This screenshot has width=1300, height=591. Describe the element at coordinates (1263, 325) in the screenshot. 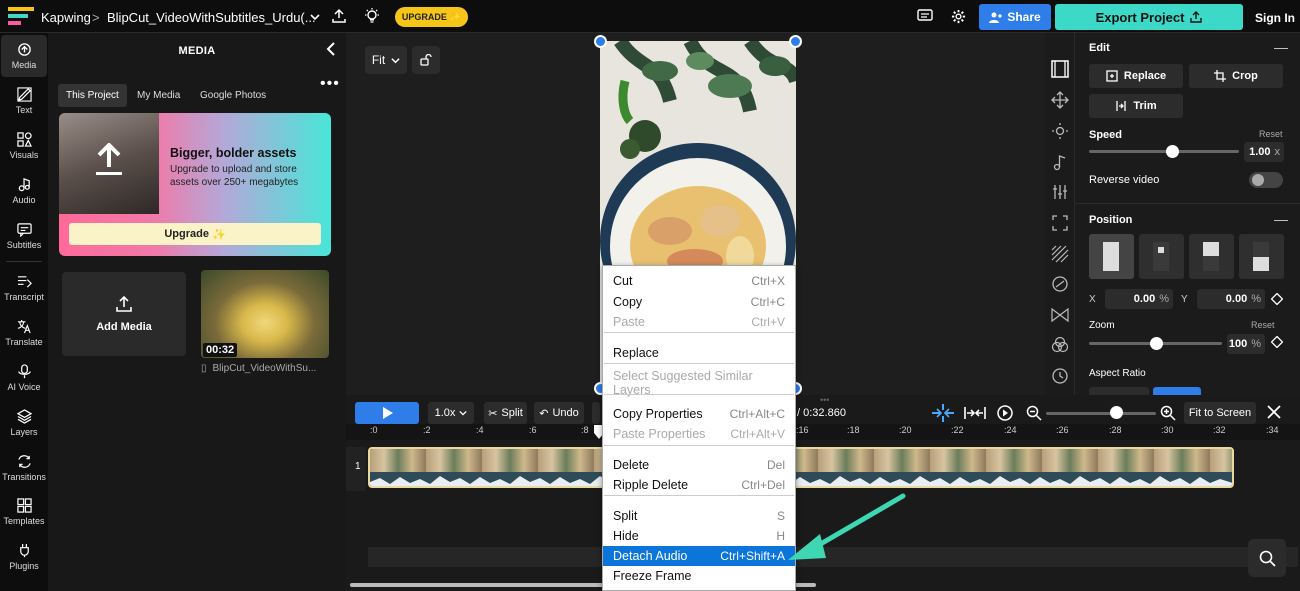

I see `zoom-reset-link: Reset` at that location.